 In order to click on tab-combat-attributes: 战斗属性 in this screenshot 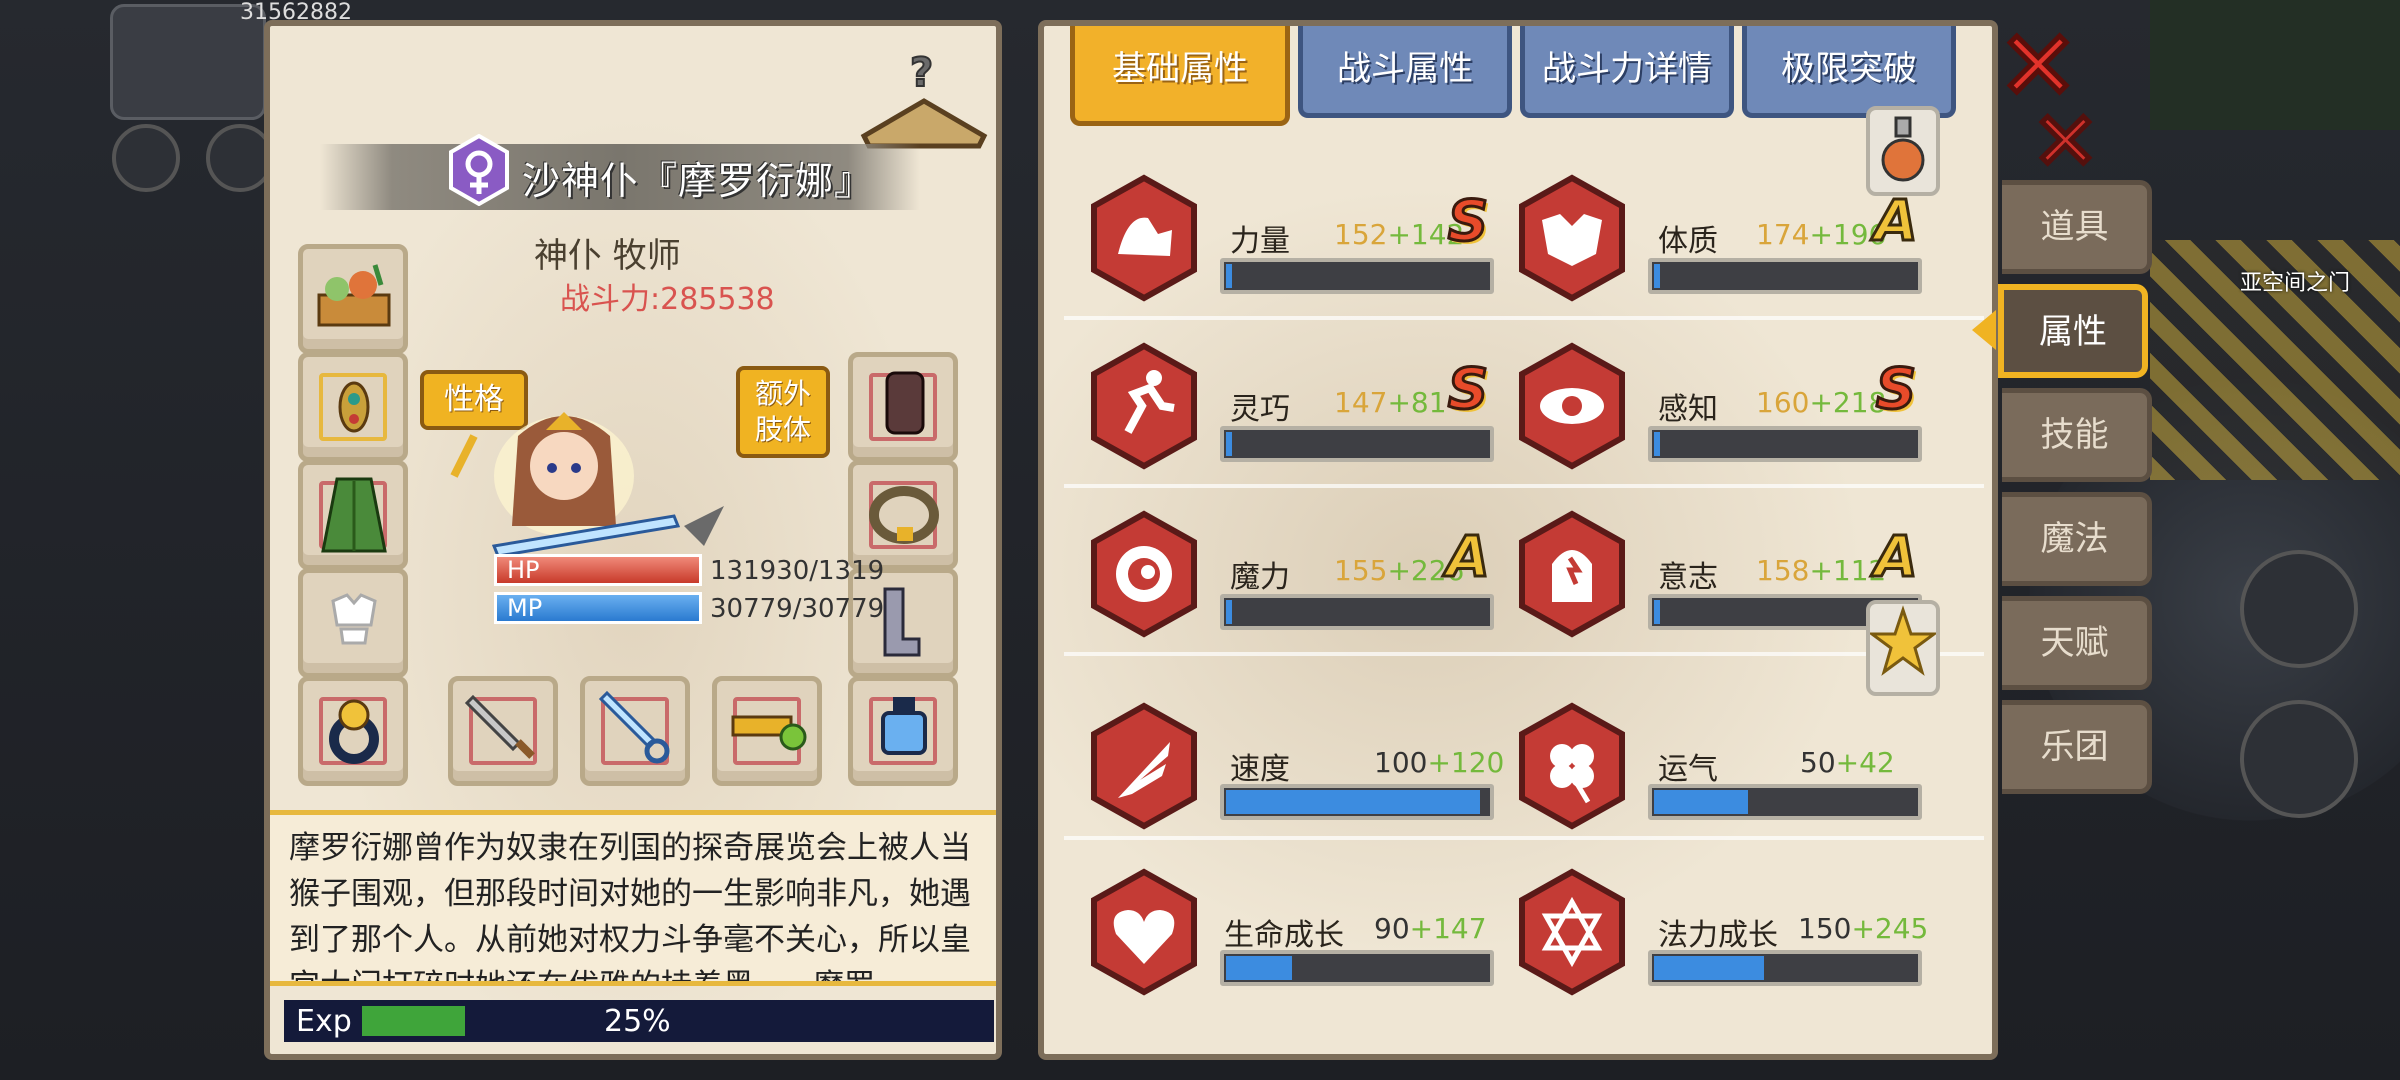, I will do `click(1405, 72)`.